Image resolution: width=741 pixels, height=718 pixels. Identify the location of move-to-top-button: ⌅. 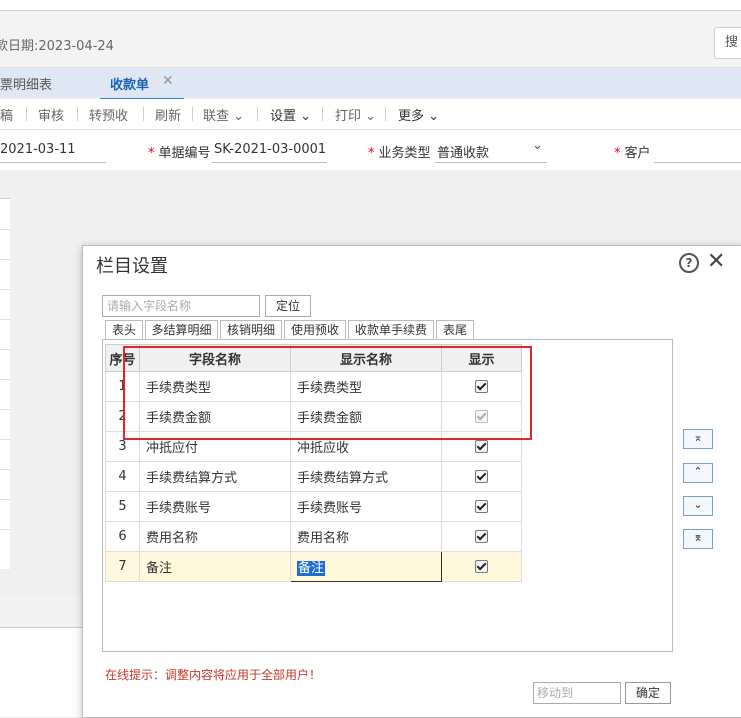
(698, 439).